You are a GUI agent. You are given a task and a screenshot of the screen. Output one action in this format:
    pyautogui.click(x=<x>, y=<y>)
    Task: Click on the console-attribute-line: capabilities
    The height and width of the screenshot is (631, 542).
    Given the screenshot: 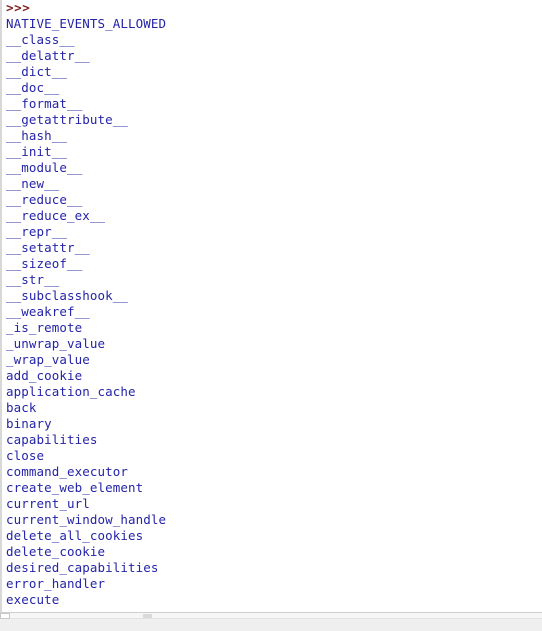 What is the action you would take?
    pyautogui.click(x=52, y=439)
    